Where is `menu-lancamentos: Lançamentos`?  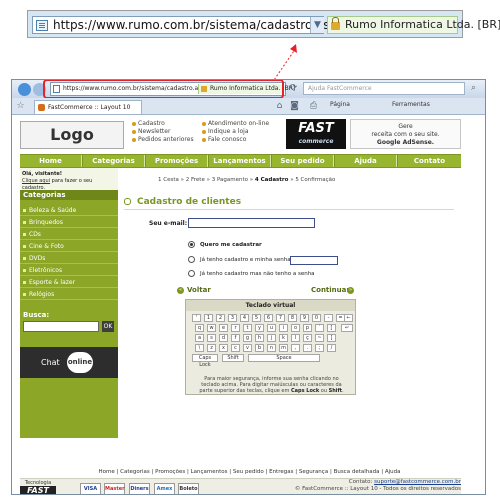 menu-lancamentos: Lançamentos is located at coordinates (240, 161).